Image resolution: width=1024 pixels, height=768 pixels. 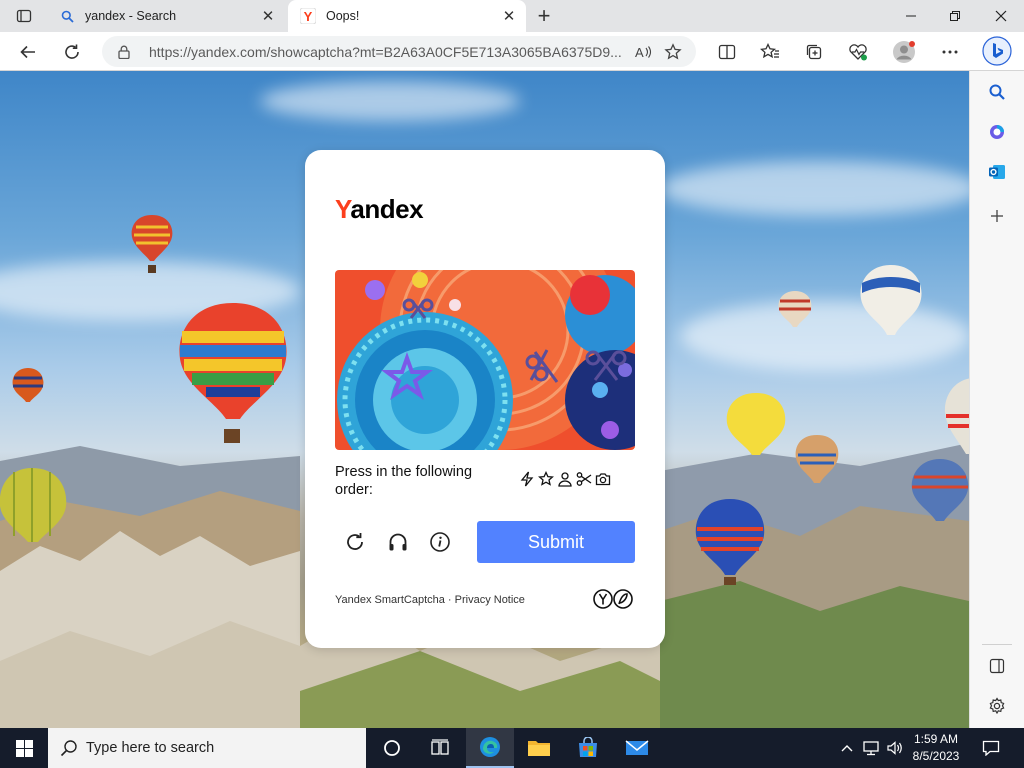 I want to click on split-screen-icon, so click(x=727, y=52).